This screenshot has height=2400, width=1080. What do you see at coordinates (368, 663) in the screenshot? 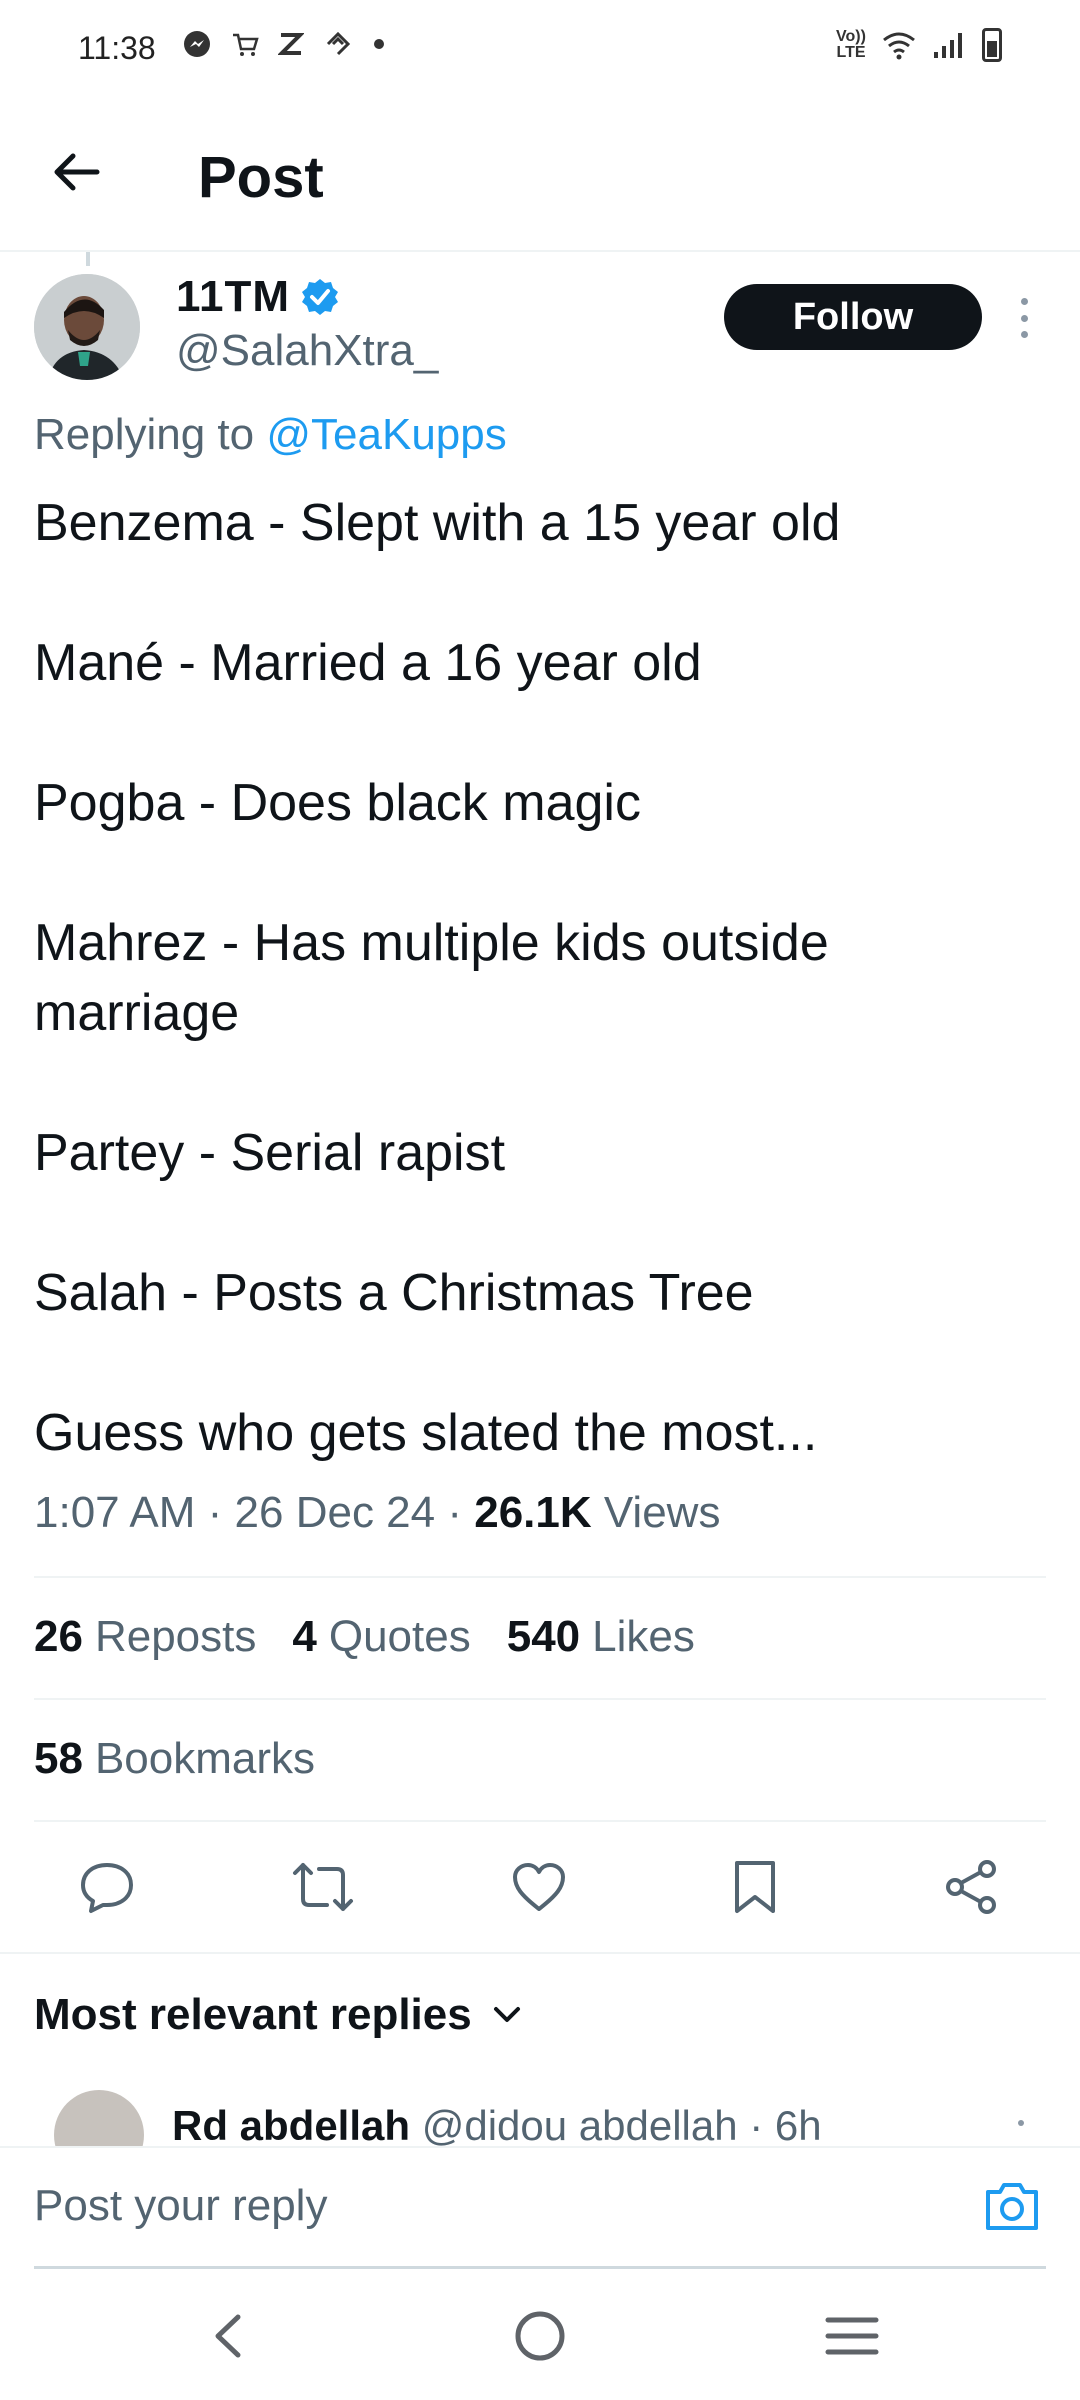
I see `post-line: Mané - Married a 16 year old` at bounding box center [368, 663].